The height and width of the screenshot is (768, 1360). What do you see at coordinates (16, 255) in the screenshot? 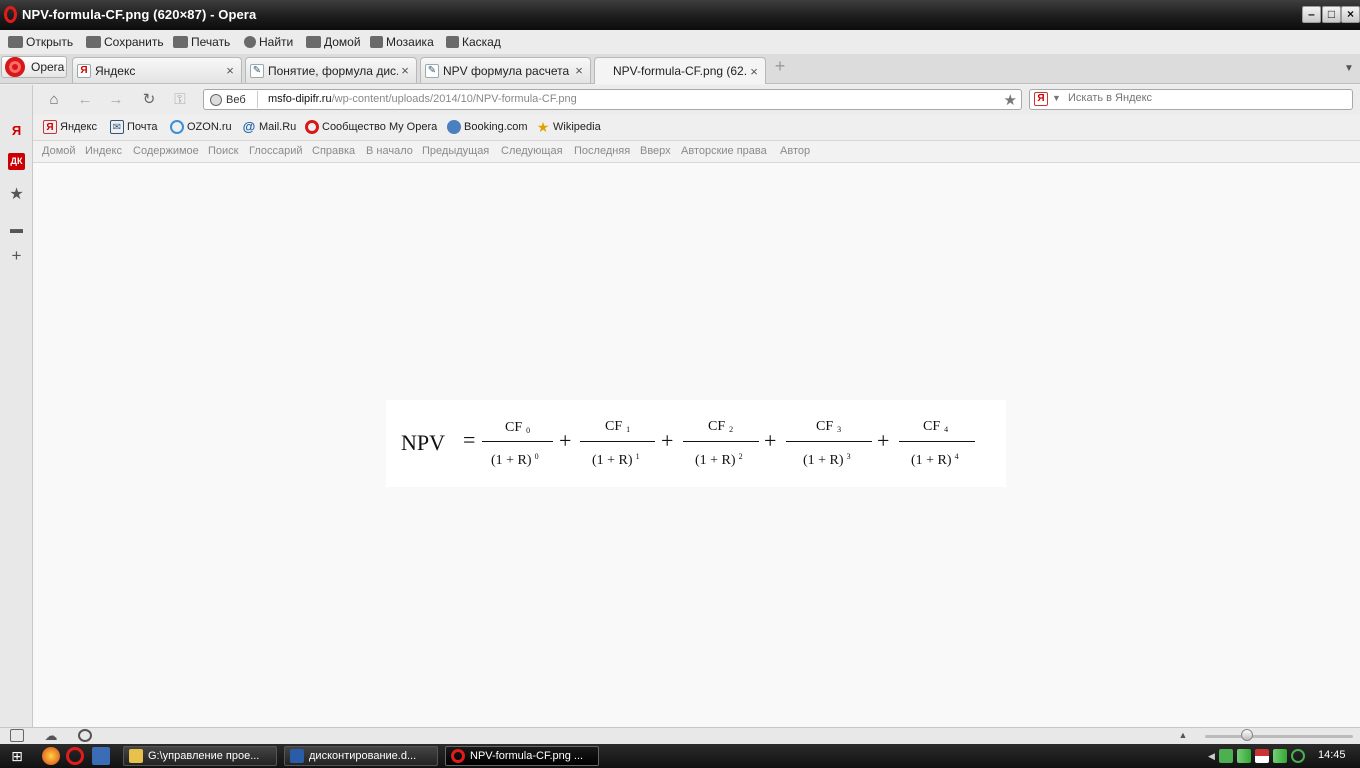
I see `add-panel-icon: +` at bounding box center [16, 255].